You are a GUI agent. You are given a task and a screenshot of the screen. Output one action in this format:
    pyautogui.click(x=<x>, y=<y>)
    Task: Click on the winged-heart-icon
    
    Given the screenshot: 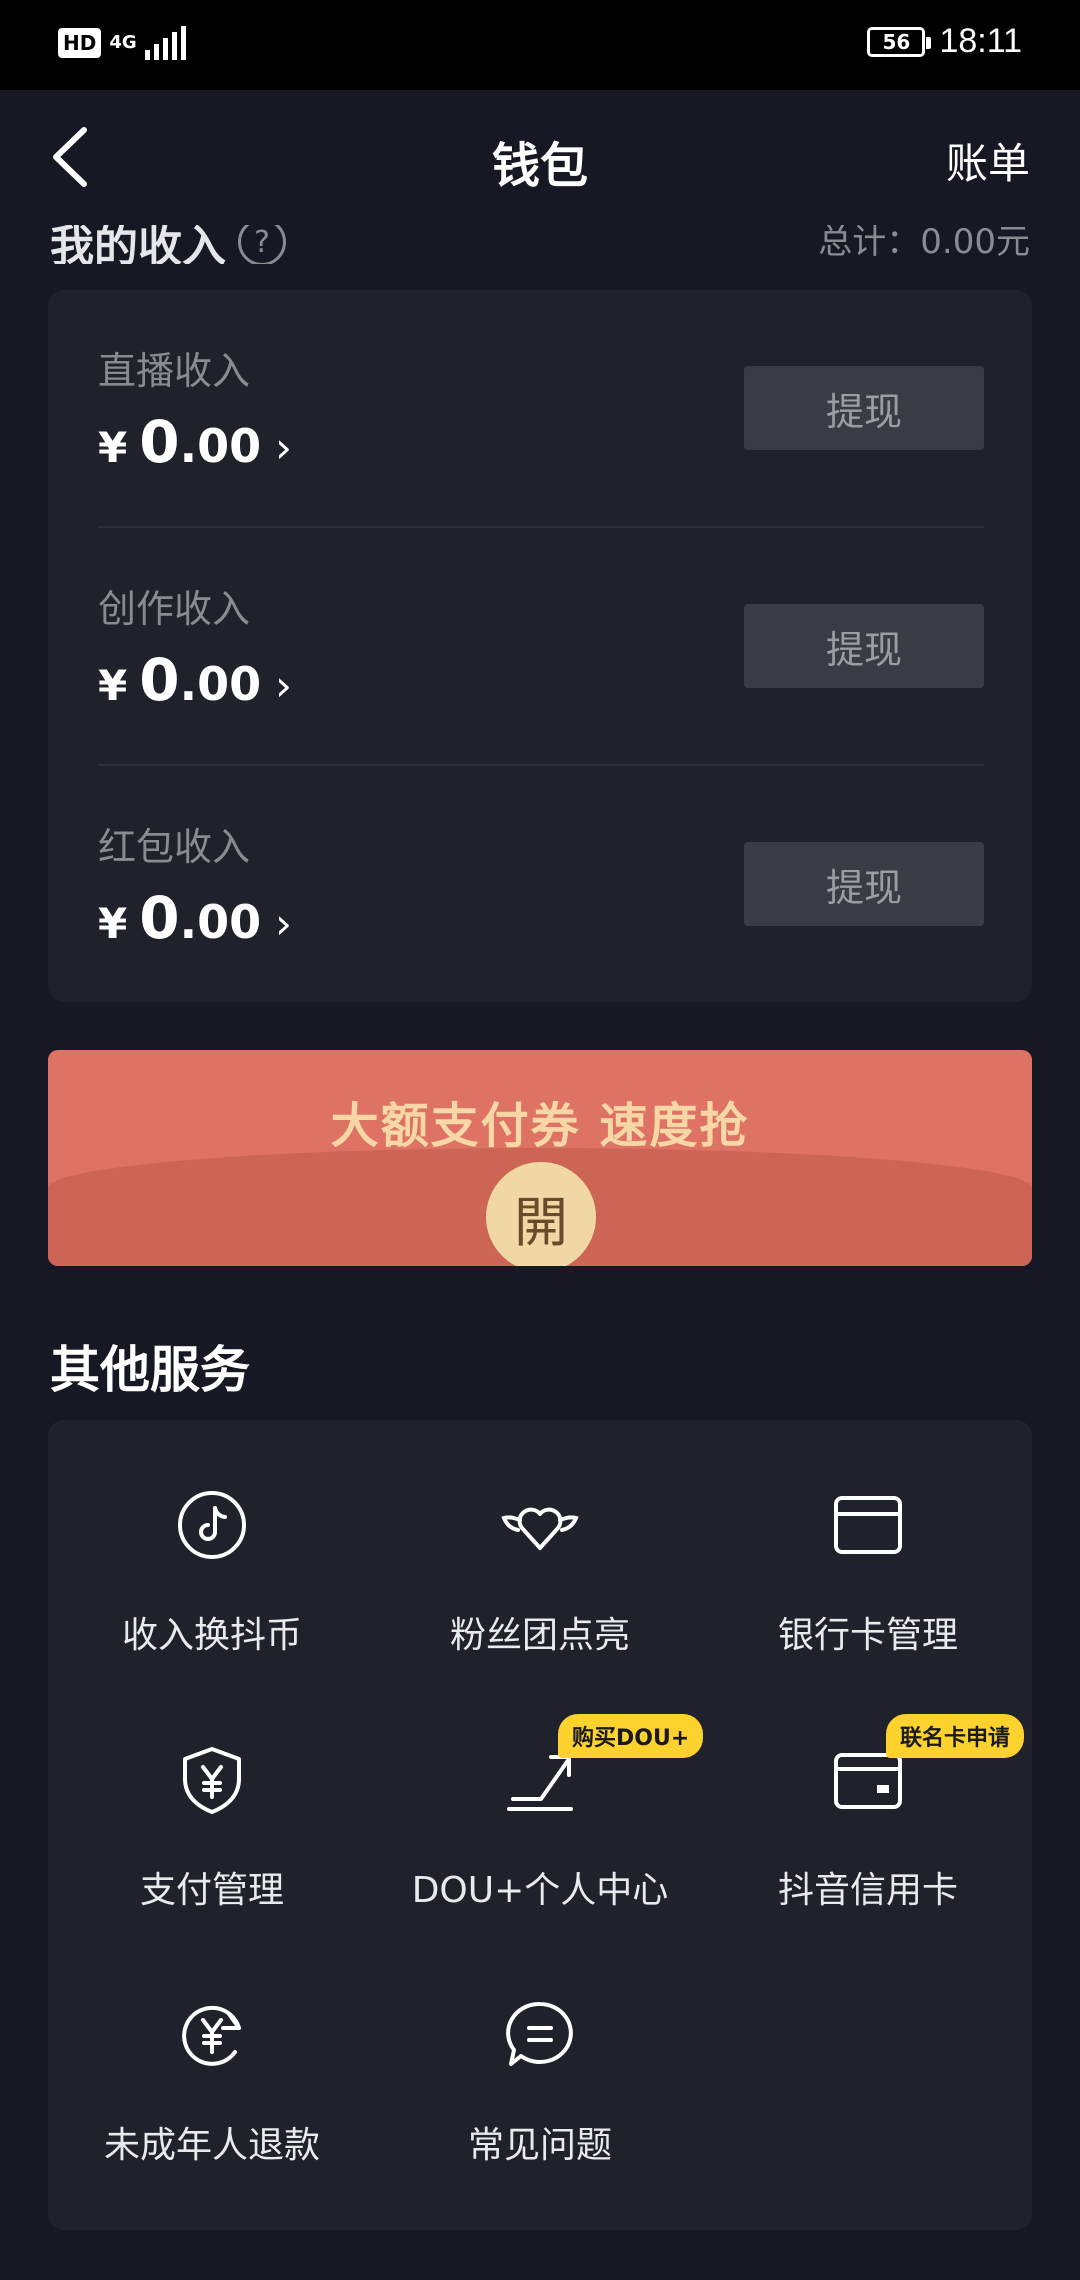 What is the action you would take?
    pyautogui.click(x=540, y=1525)
    